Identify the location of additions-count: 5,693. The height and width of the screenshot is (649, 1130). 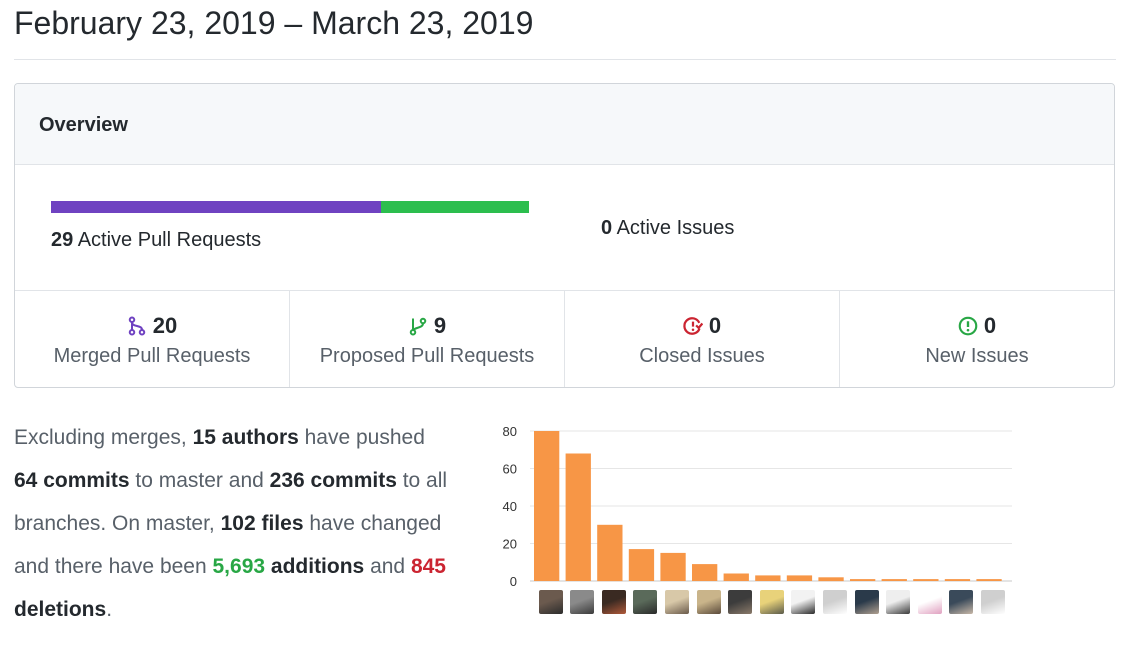
(239, 566).